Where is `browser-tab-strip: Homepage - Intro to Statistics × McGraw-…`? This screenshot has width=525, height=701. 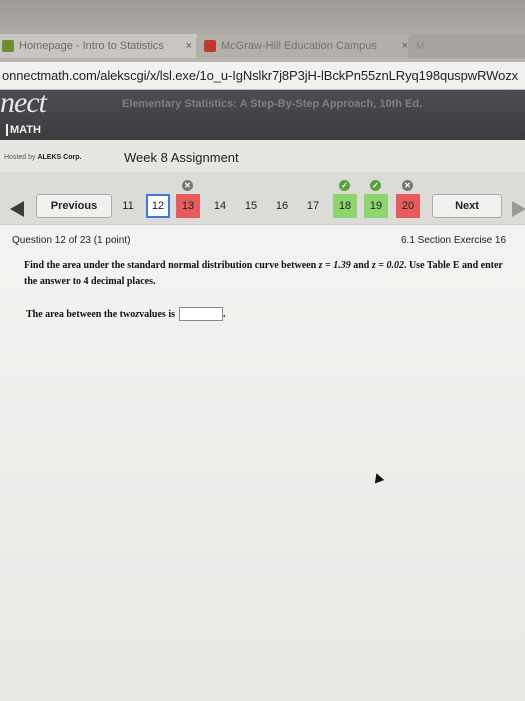
browser-tab-strip: Homepage - Intro to Statistics × McGraw-… is located at coordinates (262, 31).